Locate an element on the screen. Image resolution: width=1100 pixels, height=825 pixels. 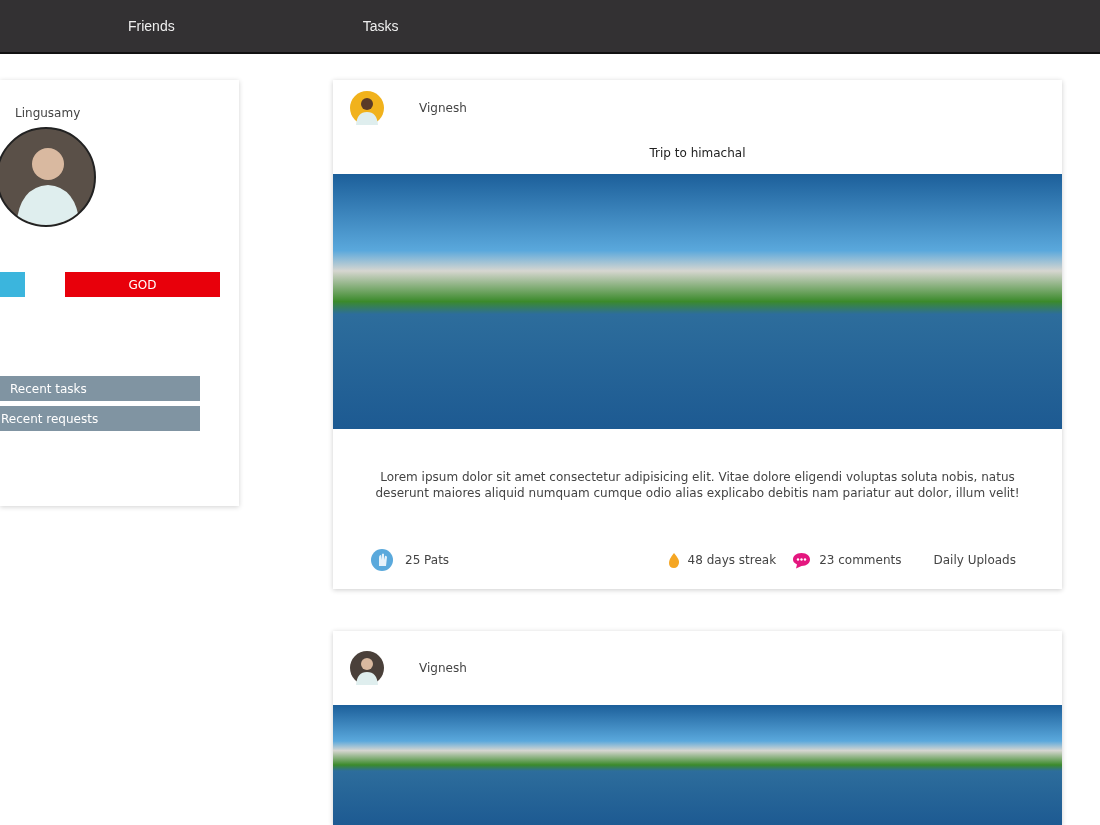
rank-badge: GOD is located at coordinates (142, 284).